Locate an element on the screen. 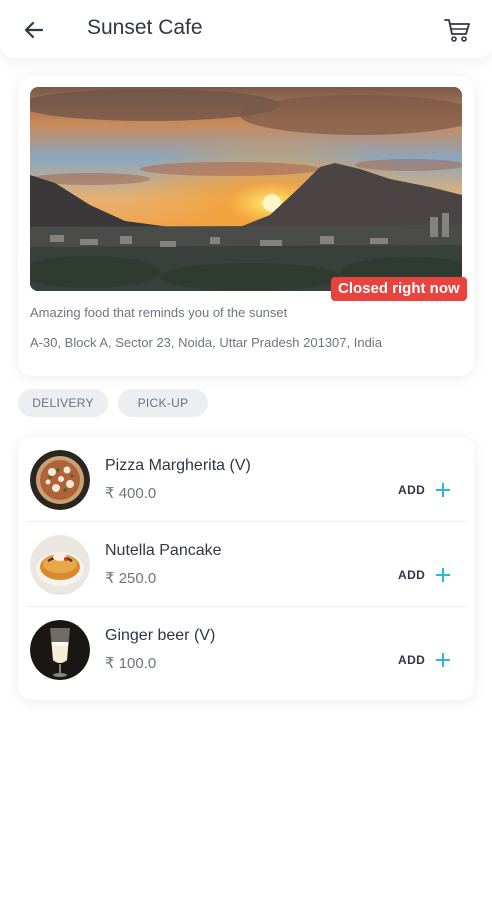 The width and height of the screenshot is (492, 900). item-name: Pizza Margherita (V) is located at coordinates (178, 465).